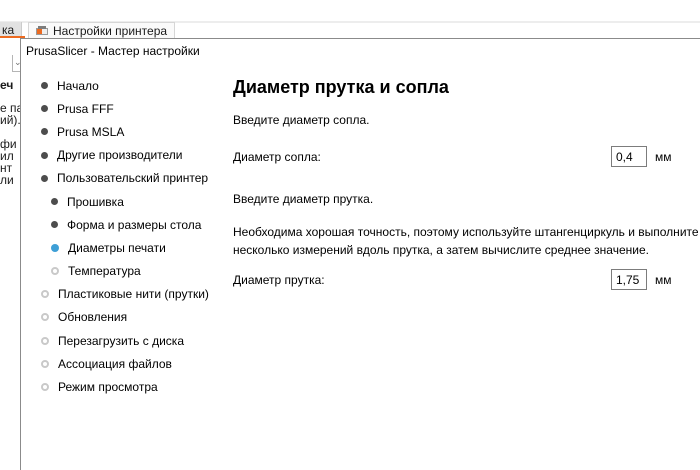 The image size is (700, 470). What do you see at coordinates (7, 85) in the screenshot?
I see `background-text-fragment: еч` at bounding box center [7, 85].